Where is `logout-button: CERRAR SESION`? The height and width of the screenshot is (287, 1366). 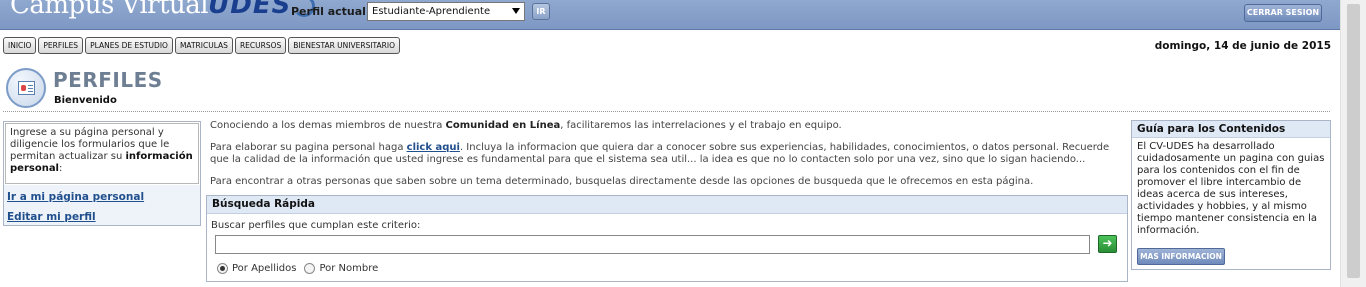
logout-button: CERRAR SESION is located at coordinates (1283, 13).